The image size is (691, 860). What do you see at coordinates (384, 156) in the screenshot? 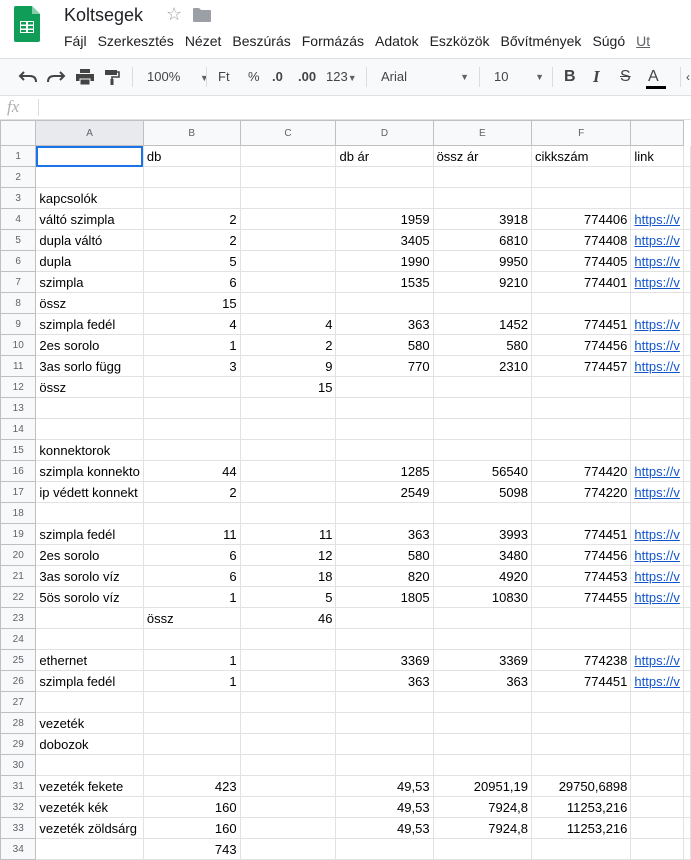
I see `grid-cell: db ár` at bounding box center [384, 156].